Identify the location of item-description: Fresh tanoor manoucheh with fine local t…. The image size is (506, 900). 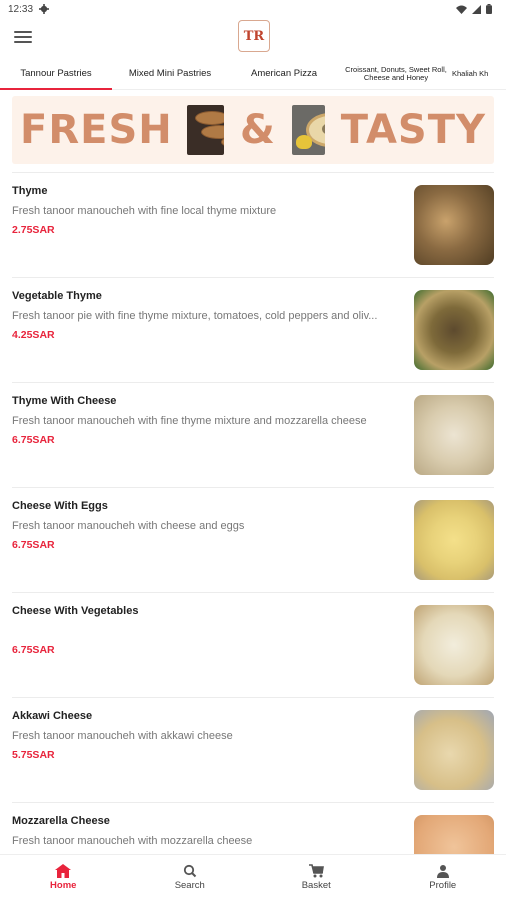
(144, 211).